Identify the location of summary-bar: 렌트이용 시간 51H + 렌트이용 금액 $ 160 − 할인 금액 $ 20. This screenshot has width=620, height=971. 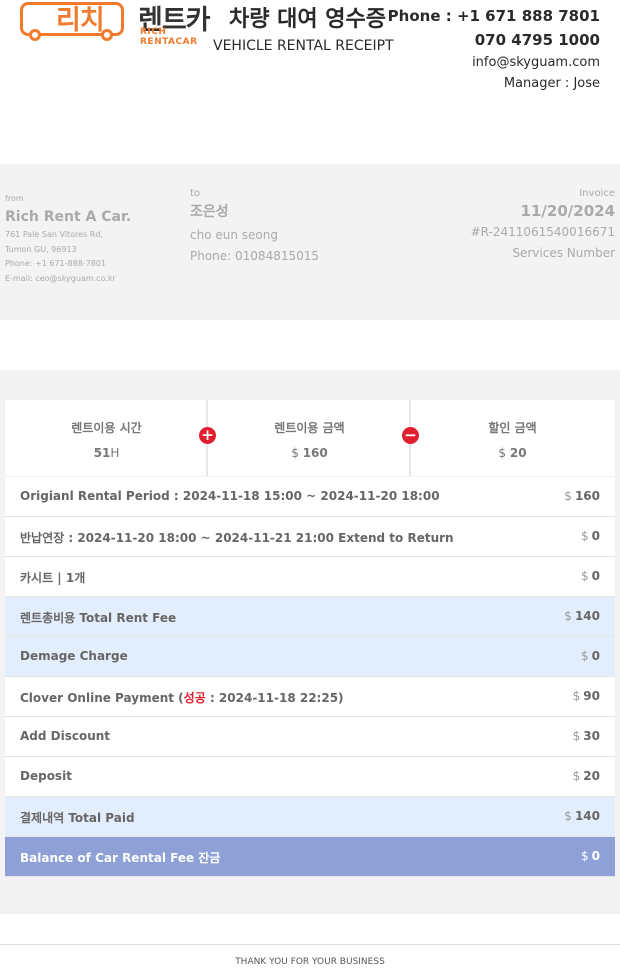
(310, 438).